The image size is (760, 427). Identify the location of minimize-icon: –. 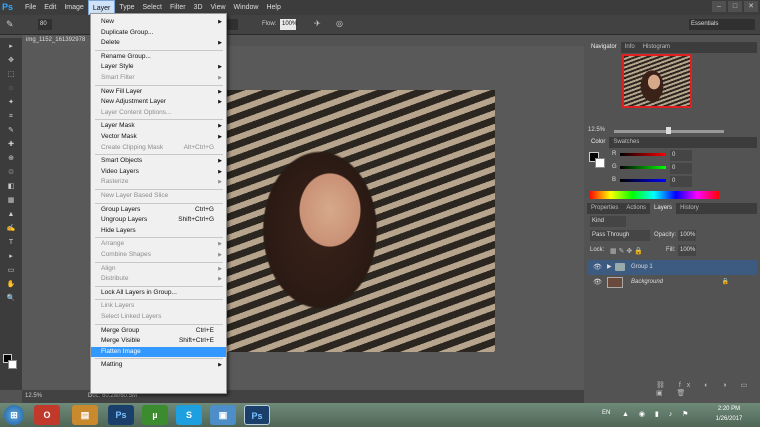
(719, 6).